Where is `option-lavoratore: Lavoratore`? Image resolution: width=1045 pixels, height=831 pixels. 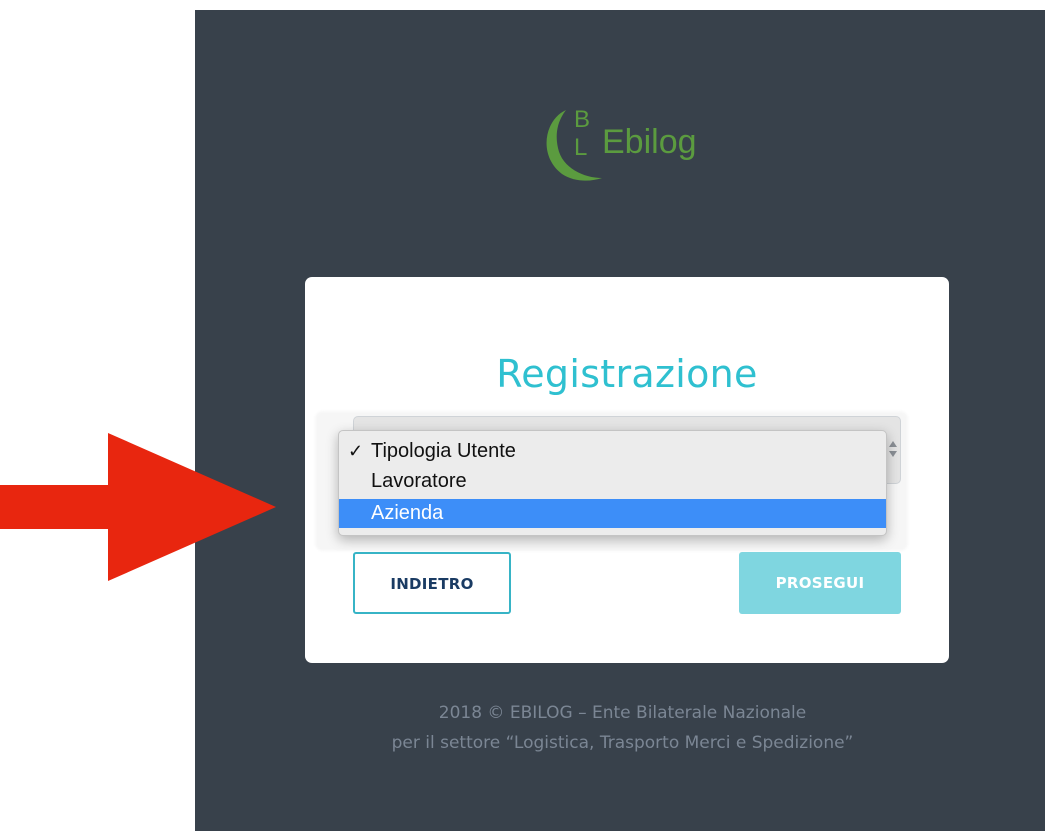 option-lavoratore: Lavoratore is located at coordinates (612, 481).